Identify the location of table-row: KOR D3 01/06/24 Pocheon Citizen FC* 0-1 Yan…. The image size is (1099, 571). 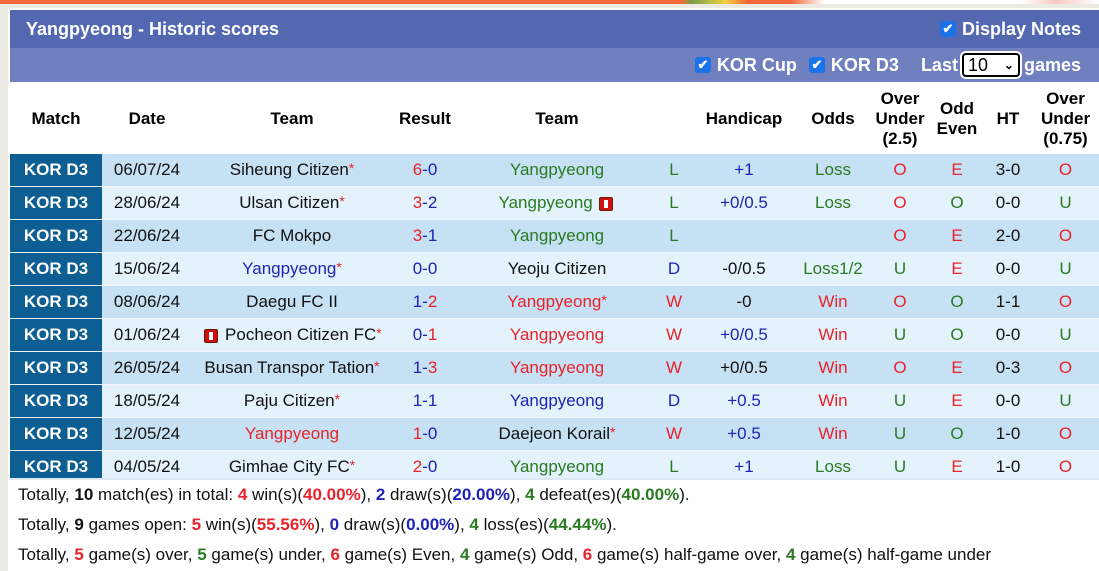
(554, 335).